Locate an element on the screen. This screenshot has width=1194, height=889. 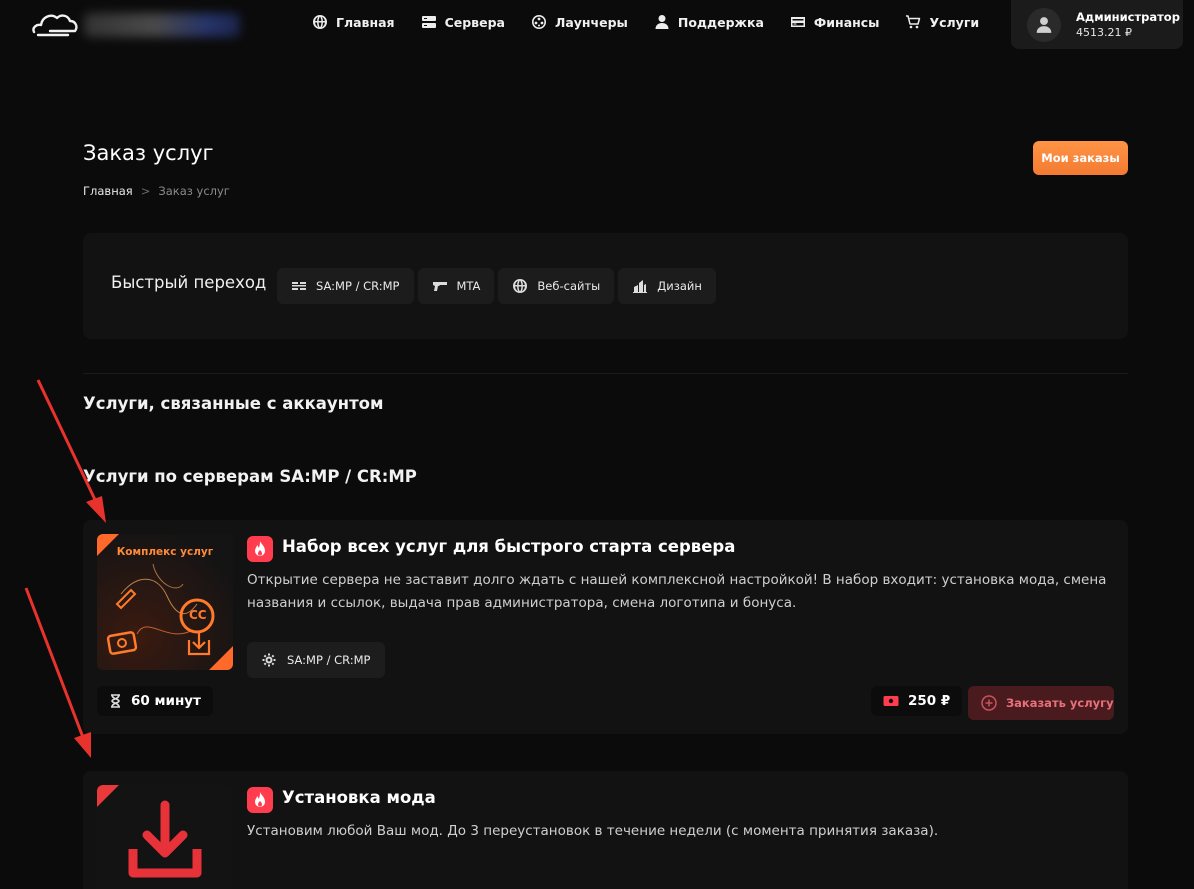
service-platform-tag: SA:MP / CR:MP is located at coordinates (316, 660).